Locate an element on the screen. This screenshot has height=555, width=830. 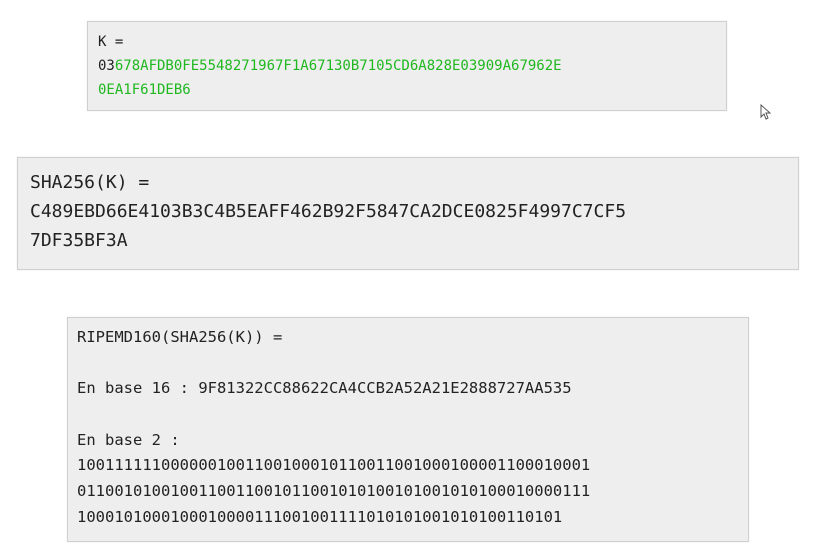
key-hex-line-2: 0EA1F61DEB6 is located at coordinates (144, 90).